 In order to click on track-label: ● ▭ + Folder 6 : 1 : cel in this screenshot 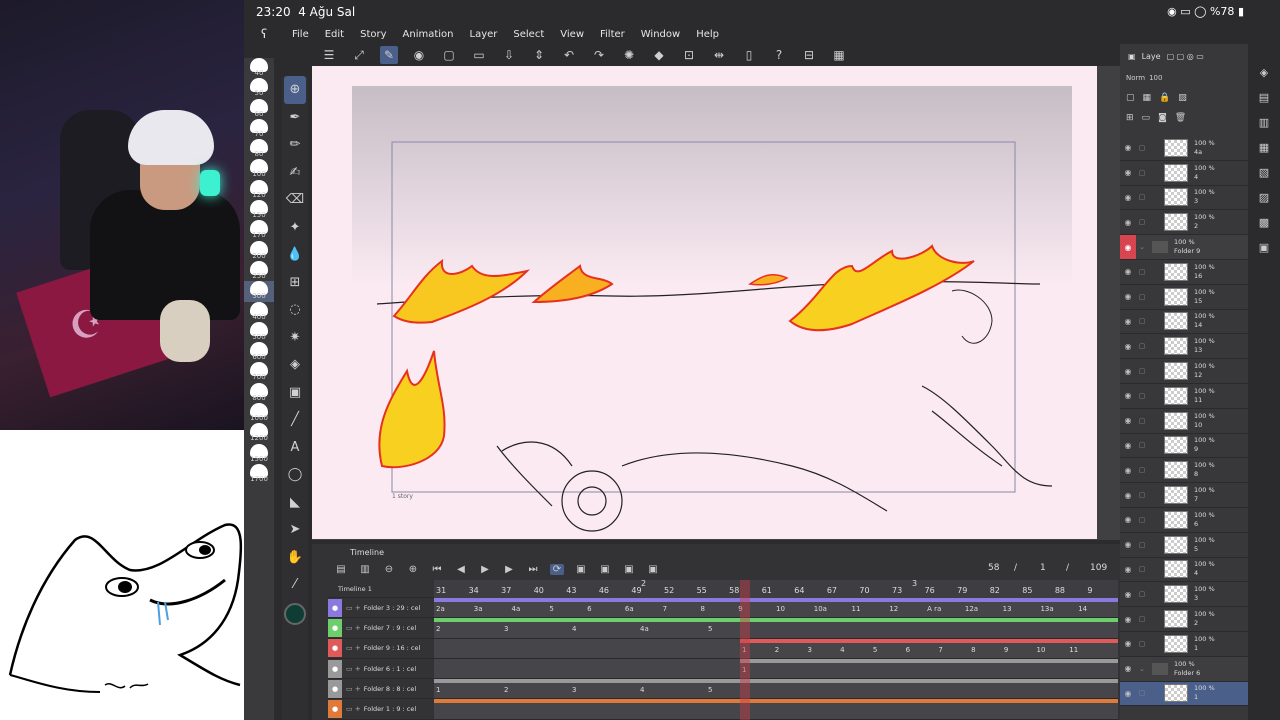, I will do `click(381, 669)`.